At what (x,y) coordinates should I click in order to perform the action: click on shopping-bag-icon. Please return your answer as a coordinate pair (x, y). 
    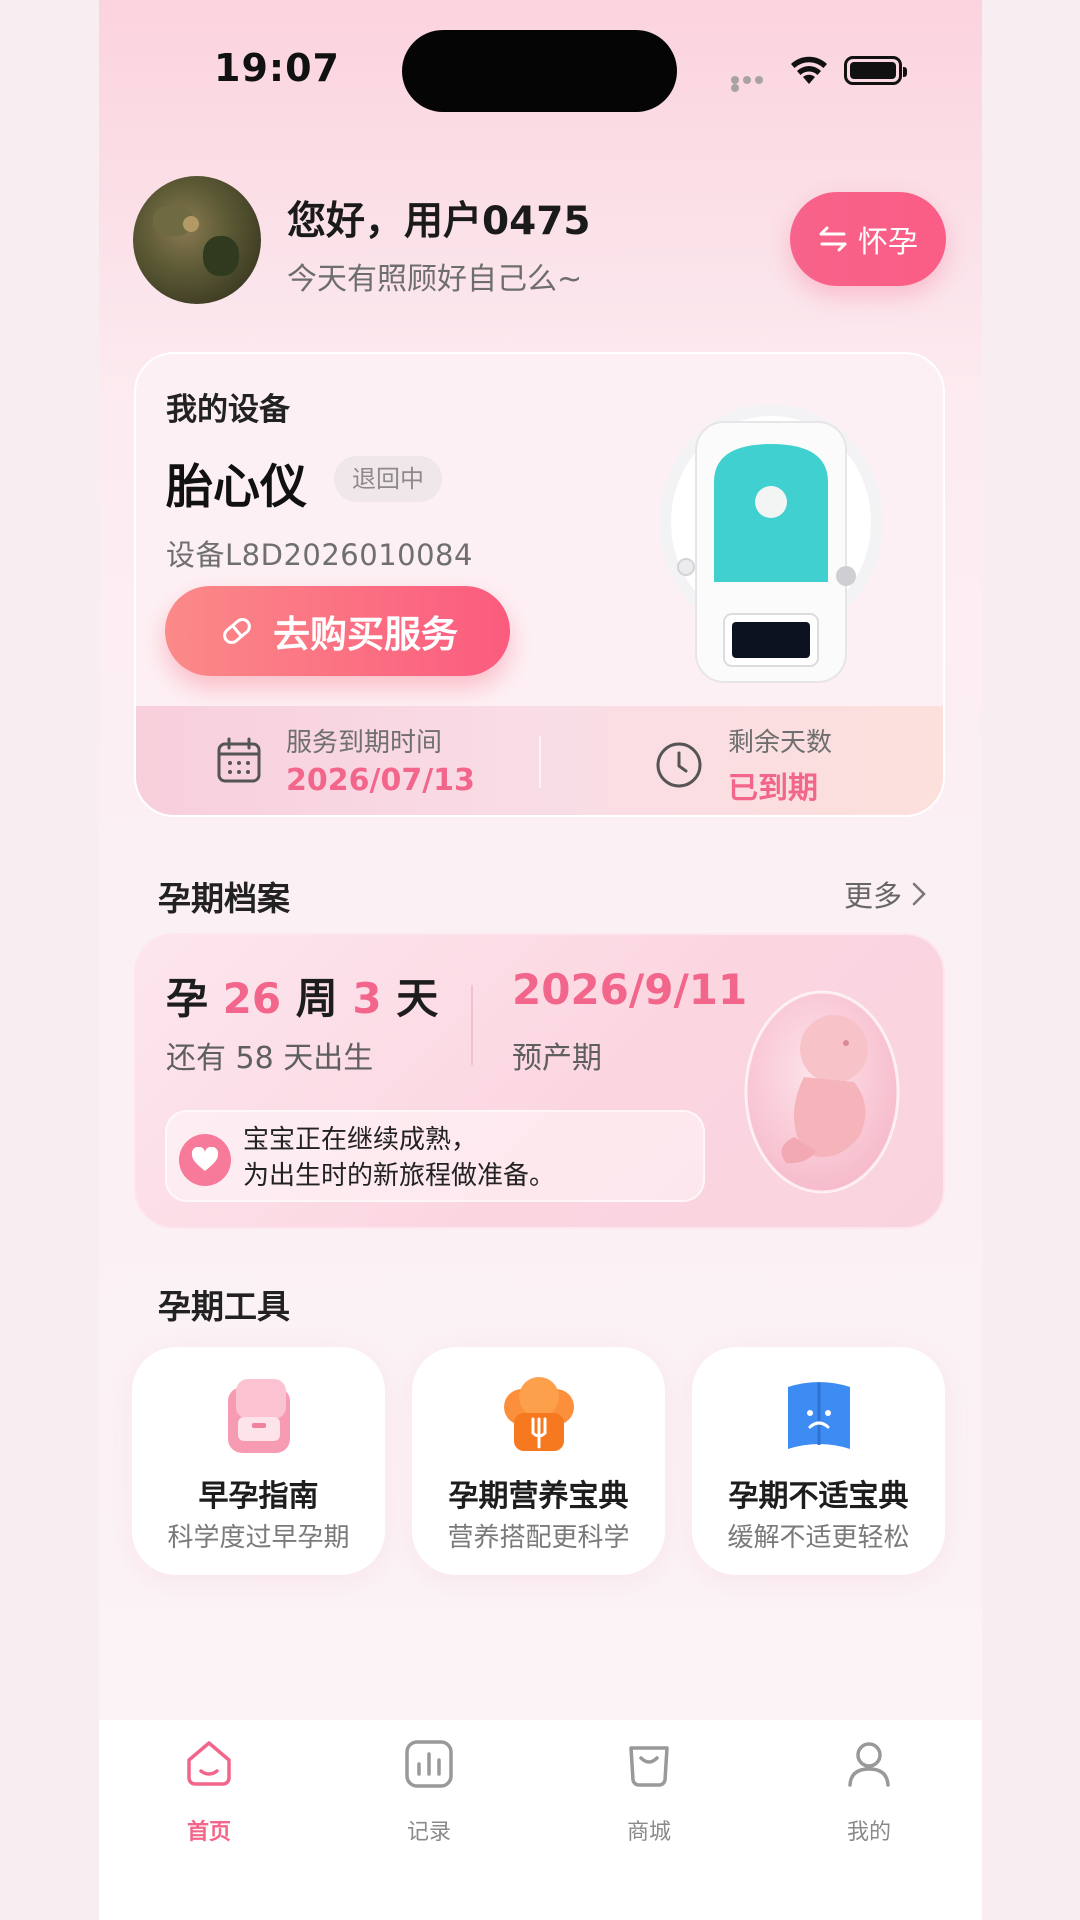
    Looking at the image, I should click on (649, 1766).